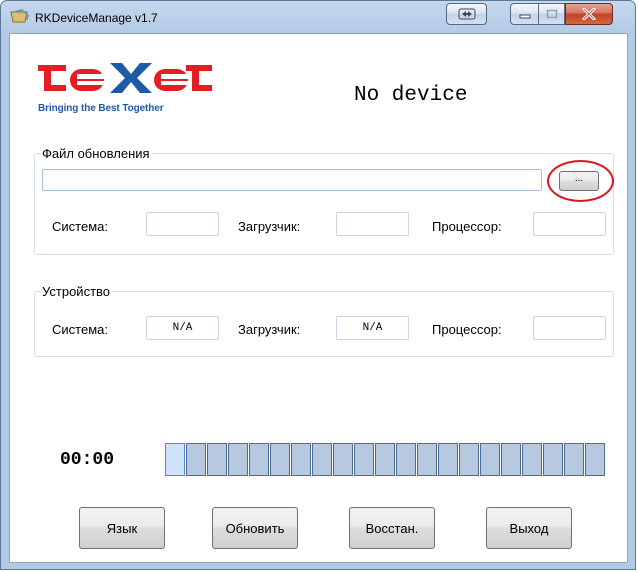  Describe the element at coordinates (569, 328) in the screenshot. I see `device-cpu-field` at that location.